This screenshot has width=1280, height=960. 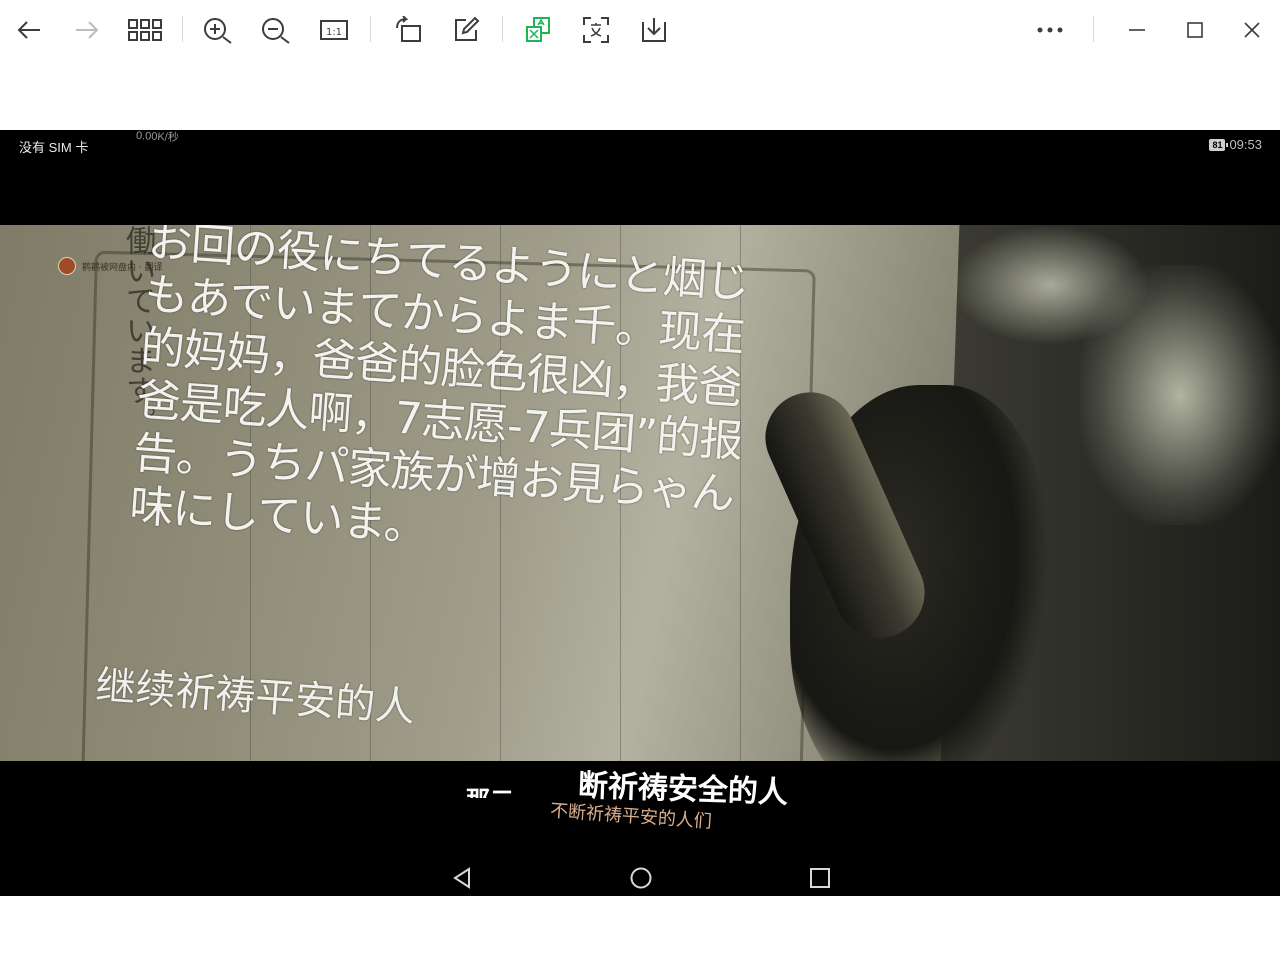 I want to click on more-button, so click(x=1050, y=30).